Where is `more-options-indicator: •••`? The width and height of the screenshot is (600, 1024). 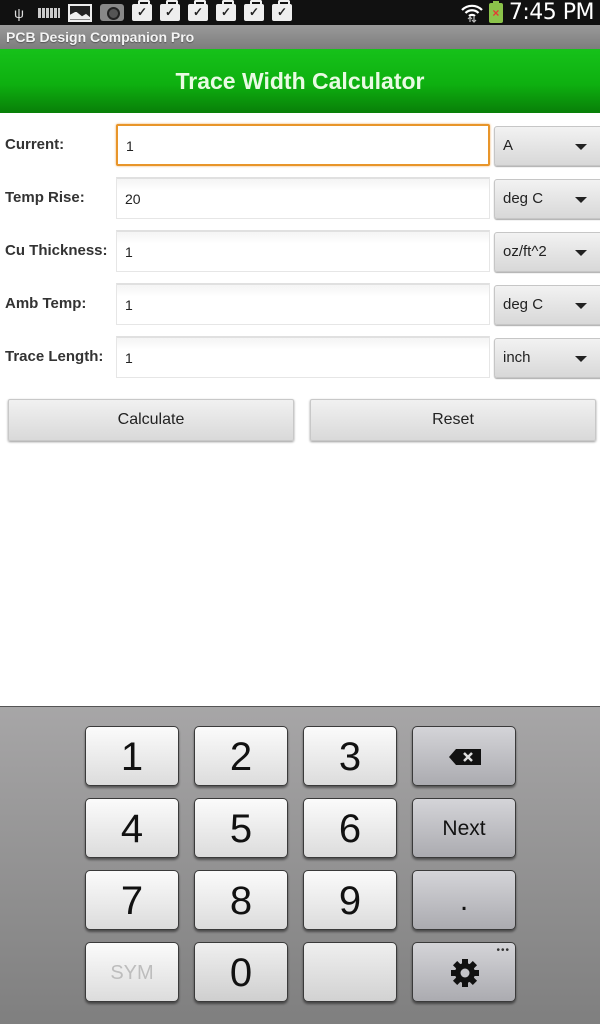 more-options-indicator: ••• is located at coordinates (503, 950).